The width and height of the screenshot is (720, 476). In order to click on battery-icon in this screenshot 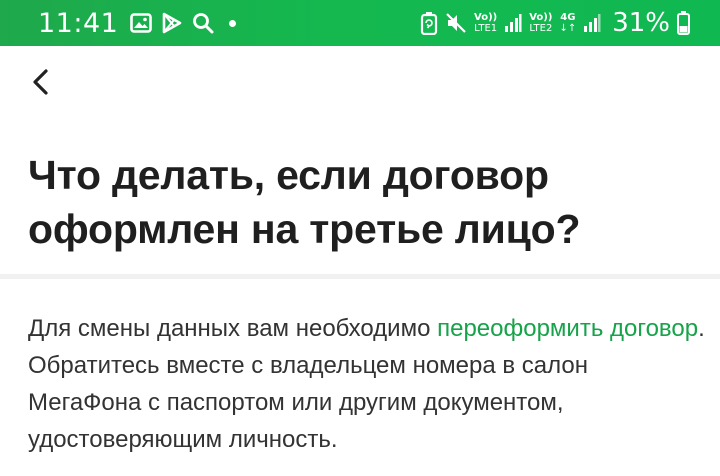, I will do `click(683, 23)`.